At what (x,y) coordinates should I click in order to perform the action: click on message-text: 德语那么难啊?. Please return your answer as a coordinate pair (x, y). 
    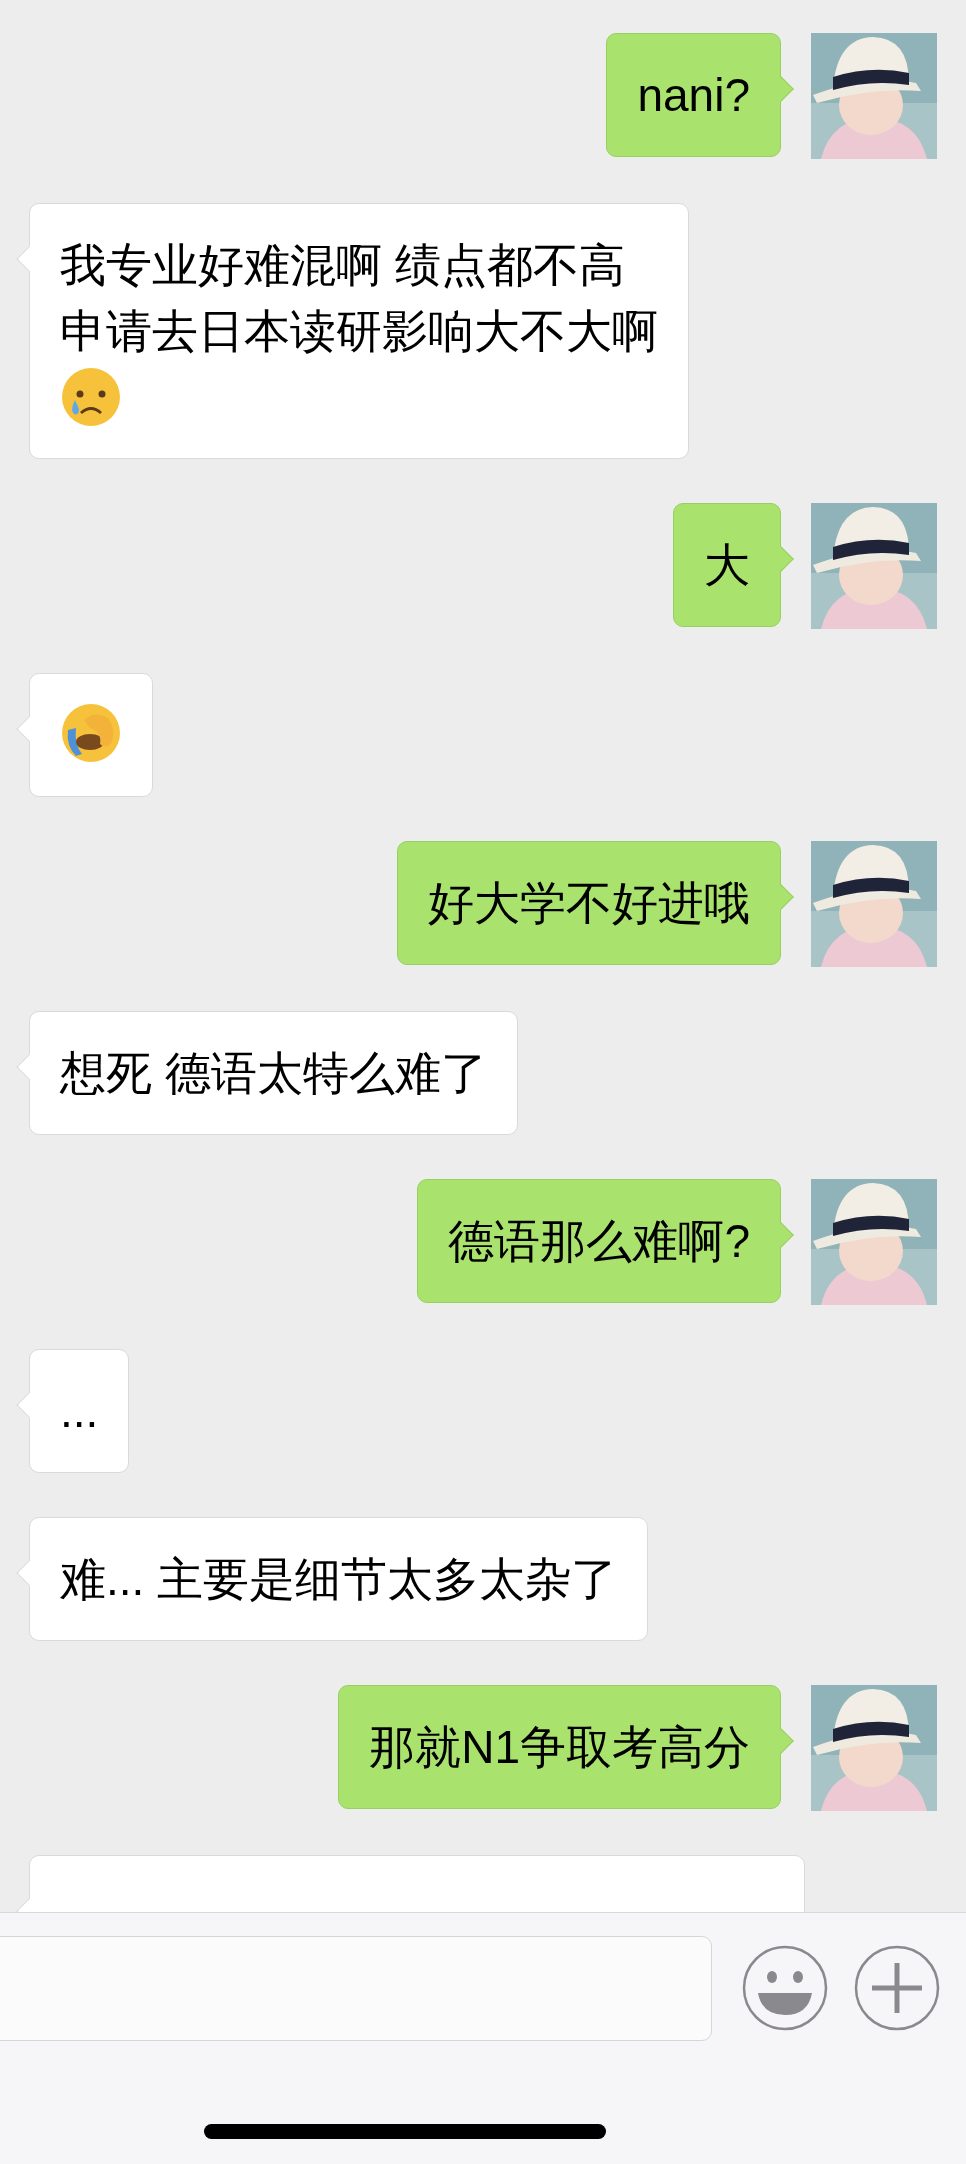
    Looking at the image, I should click on (599, 1241).